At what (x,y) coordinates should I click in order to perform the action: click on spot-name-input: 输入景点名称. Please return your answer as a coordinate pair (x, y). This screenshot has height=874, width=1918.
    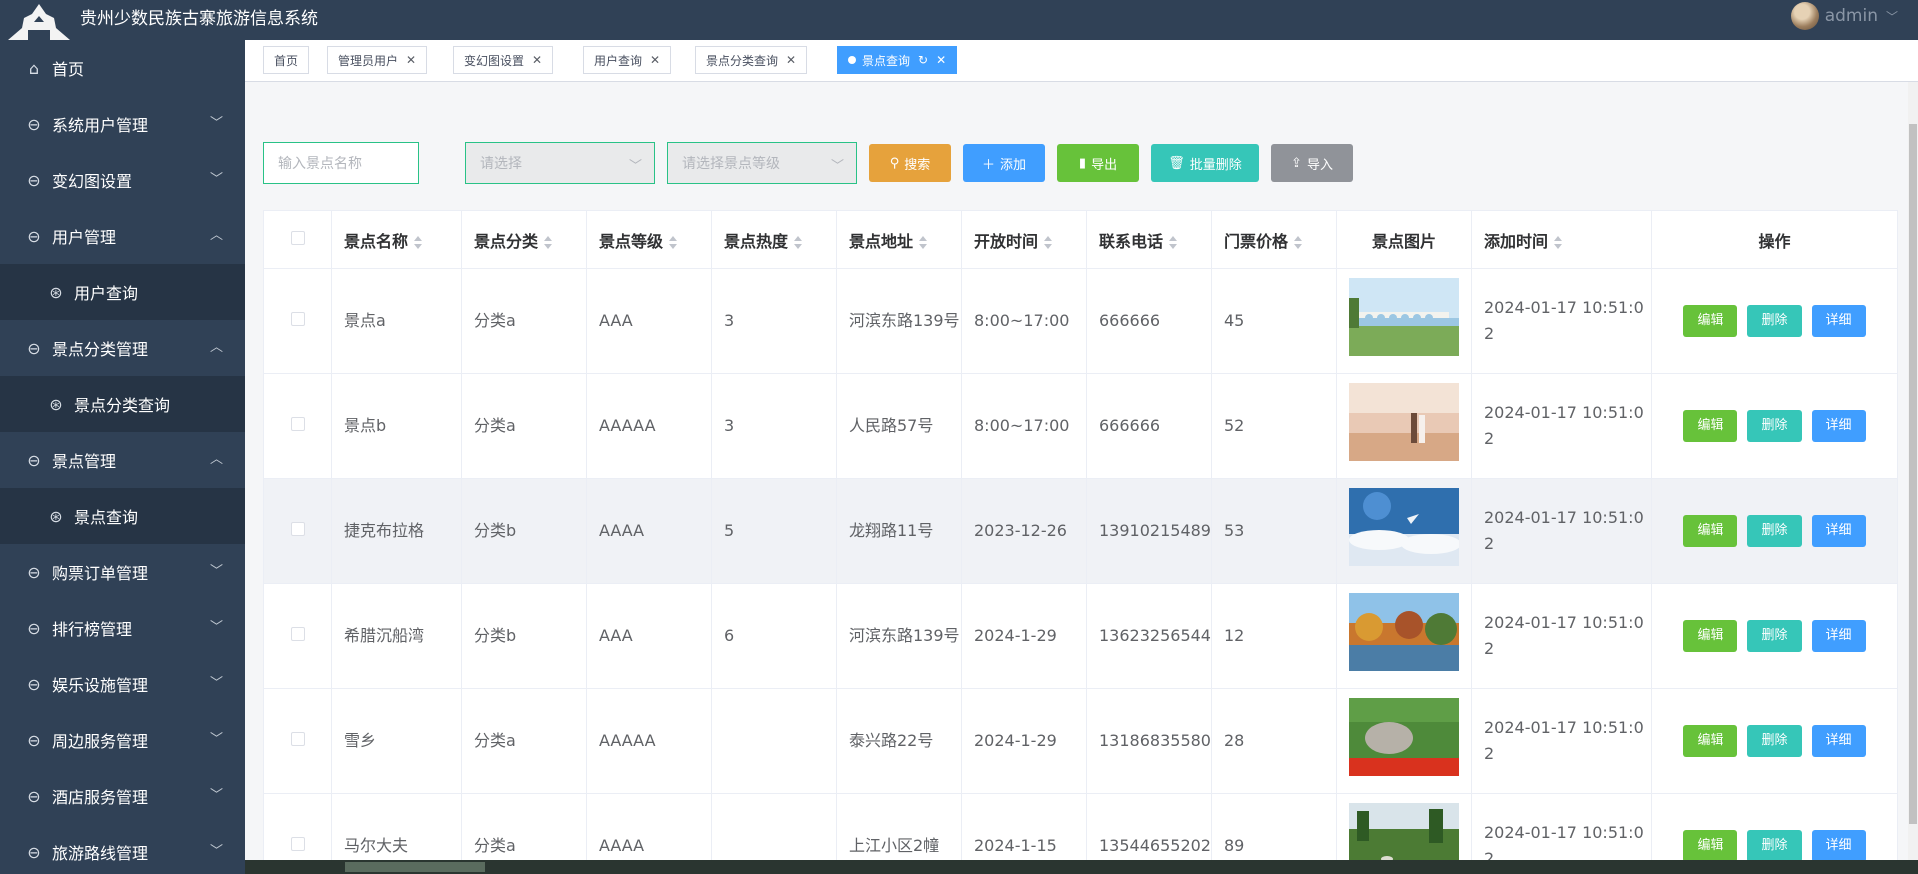
    Looking at the image, I should click on (341, 163).